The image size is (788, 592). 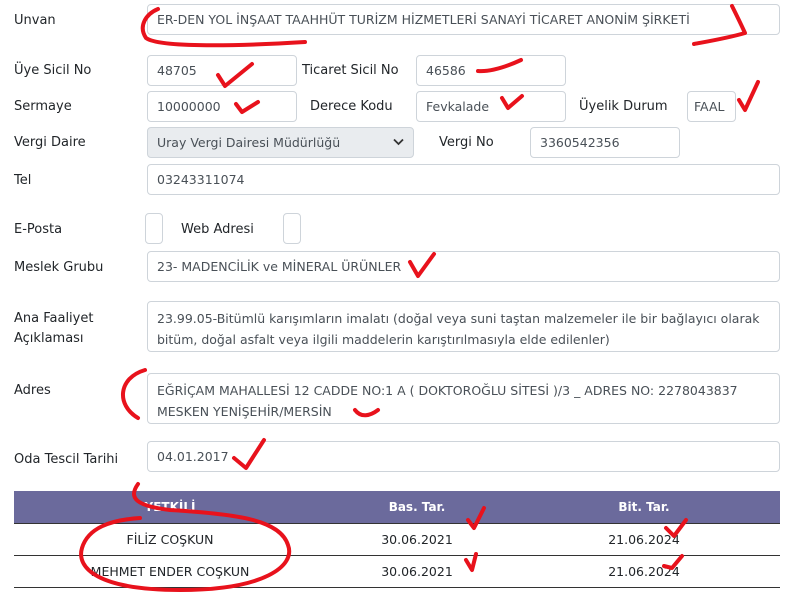 What do you see at coordinates (623, 106) in the screenshot?
I see `uyelik-durum-label: Üyelik Durum` at bounding box center [623, 106].